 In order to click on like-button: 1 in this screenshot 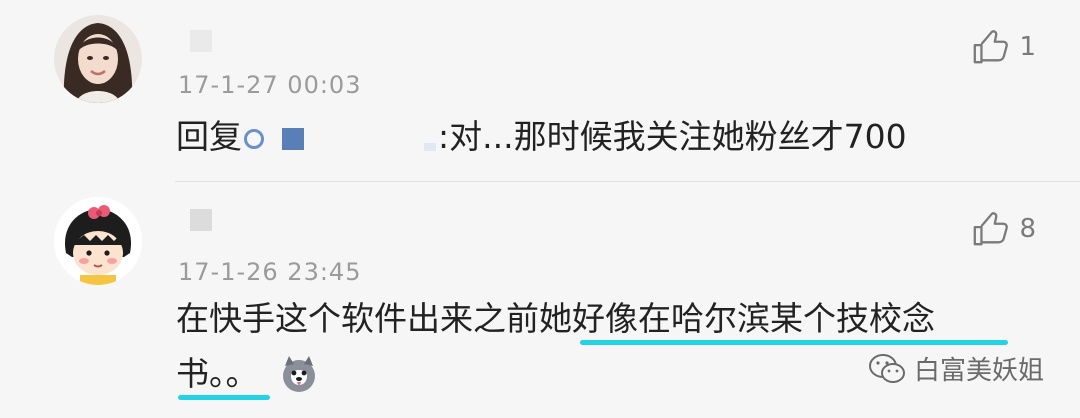, I will do `click(1003, 47)`.